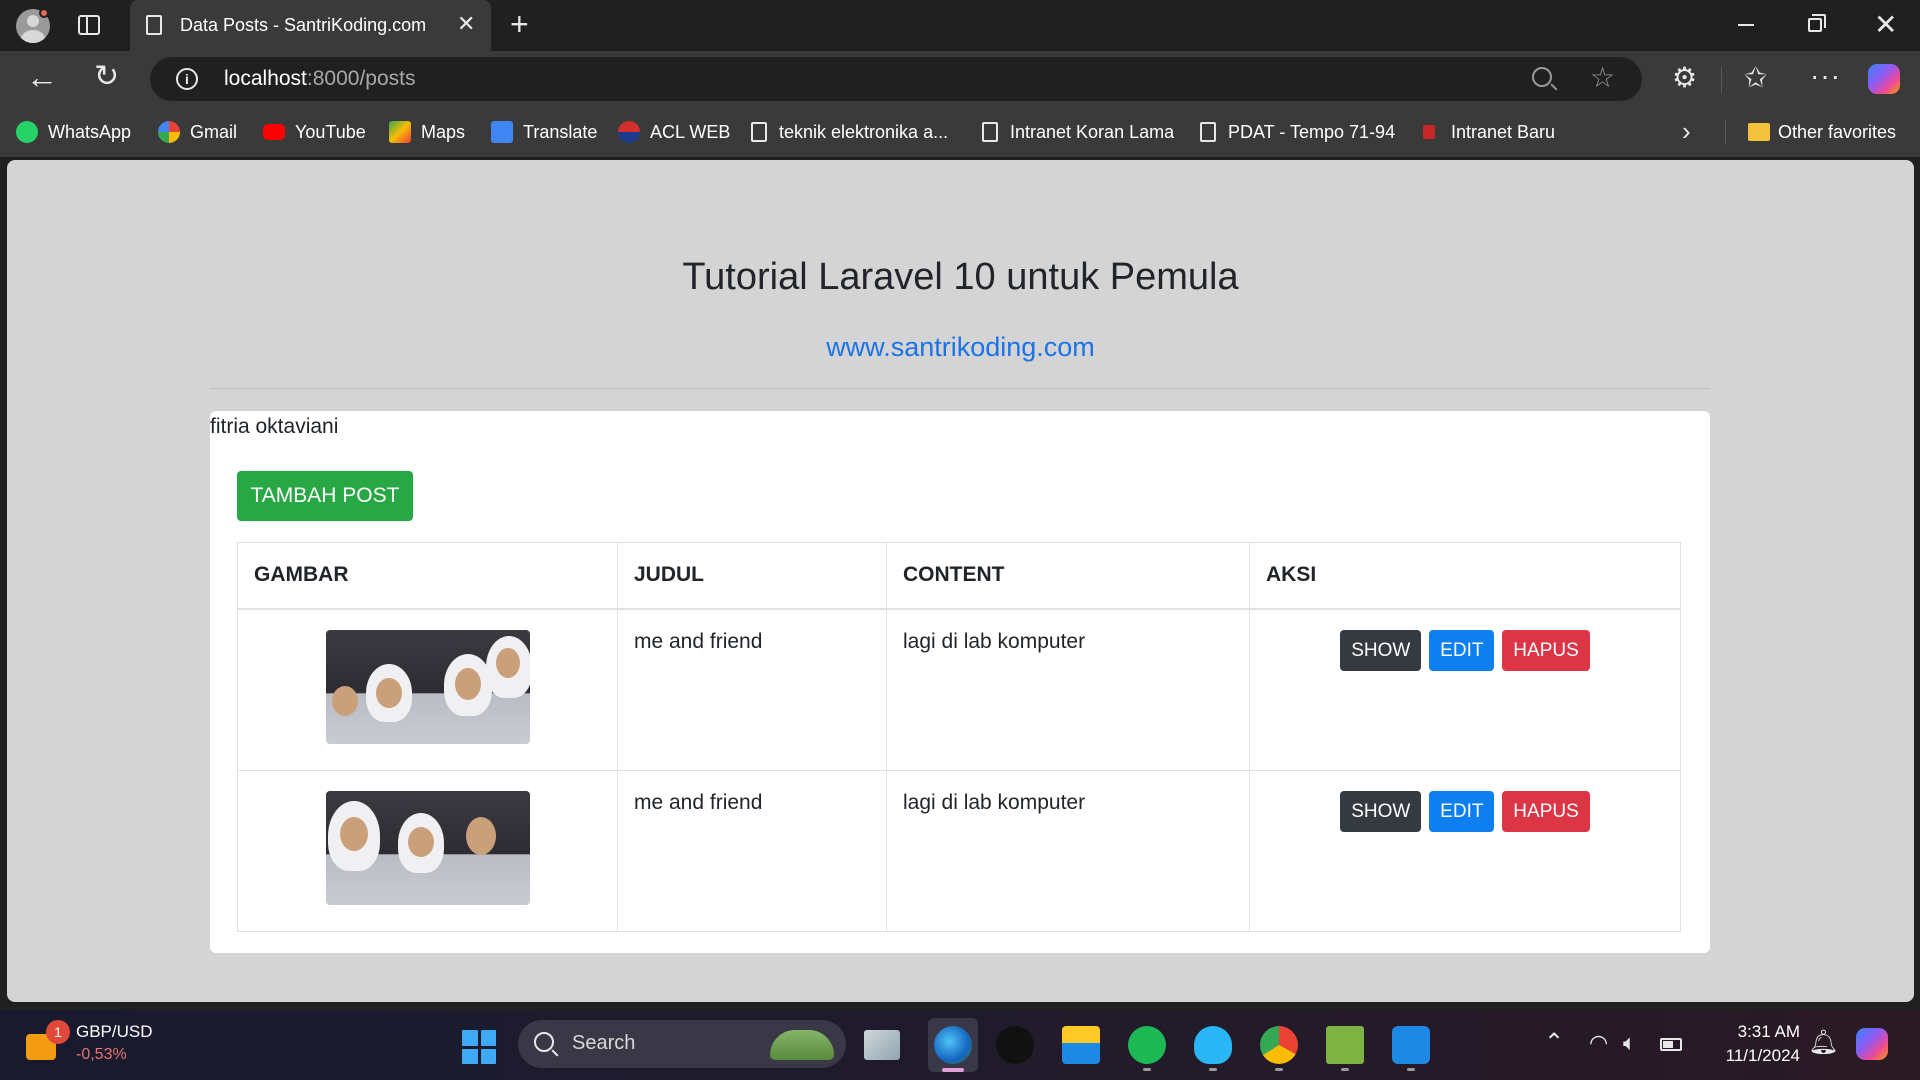 Image resolution: width=1920 pixels, height=1080 pixels. Describe the element at coordinates (1822, 132) in the screenshot. I see `other-favorites-folder: Other favorites` at that location.